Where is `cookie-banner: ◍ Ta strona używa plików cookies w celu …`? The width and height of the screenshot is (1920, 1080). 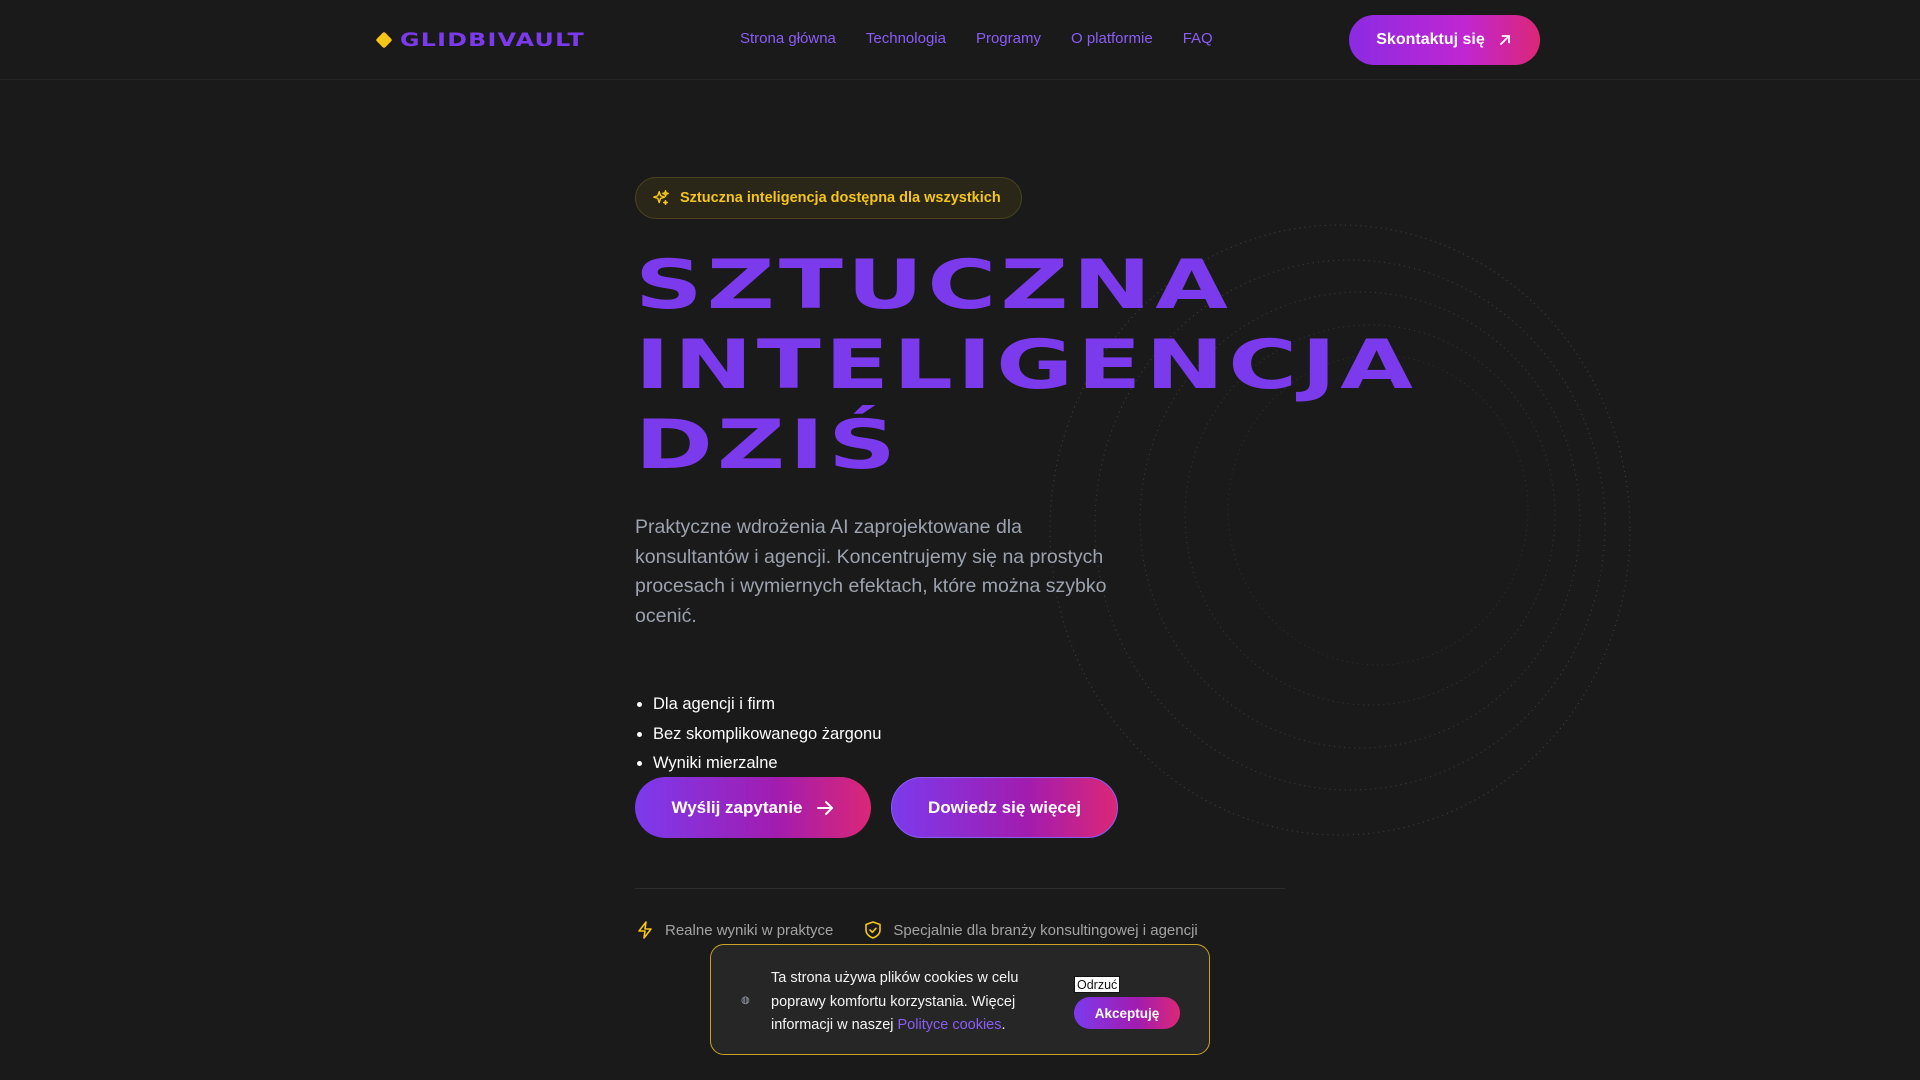
cookie-banner: ◍ Ta strona używa plików cookies w celu … is located at coordinates (960, 999).